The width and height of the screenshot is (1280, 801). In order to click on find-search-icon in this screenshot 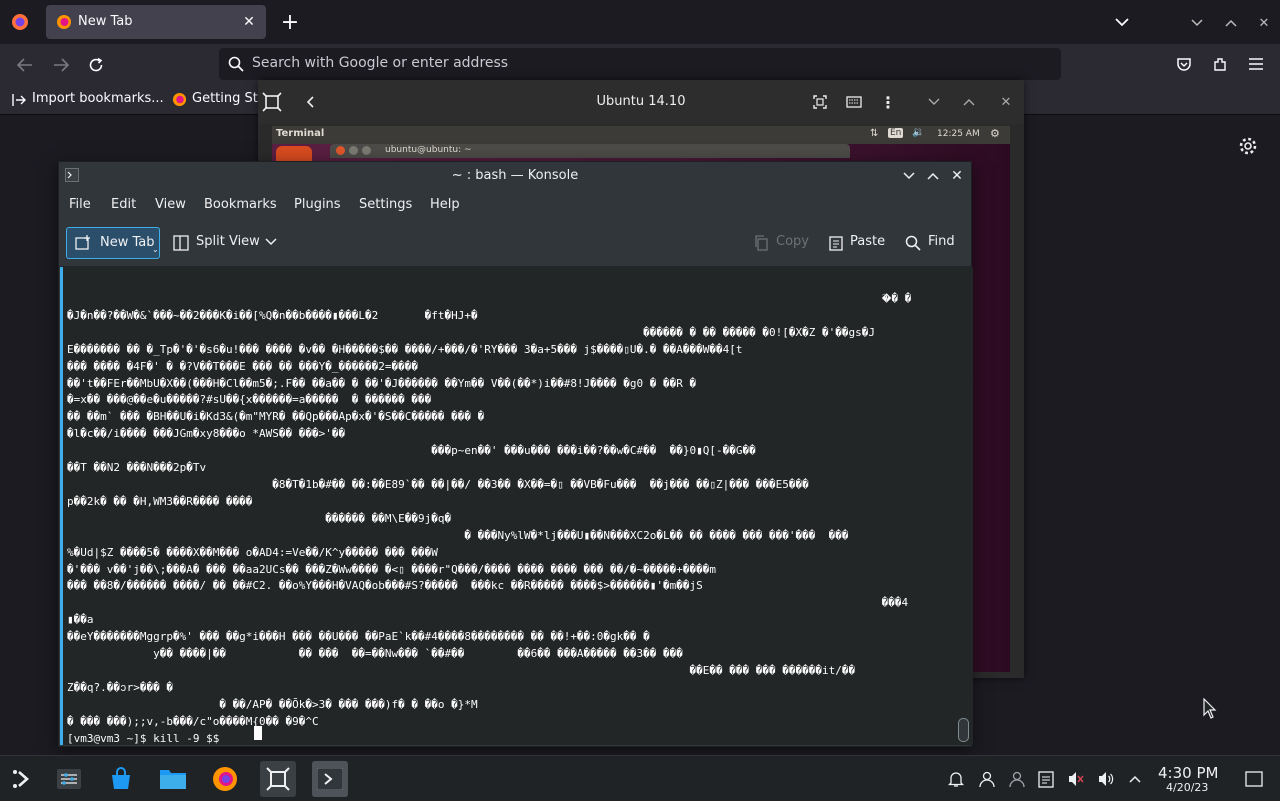, I will do `click(913, 243)`.